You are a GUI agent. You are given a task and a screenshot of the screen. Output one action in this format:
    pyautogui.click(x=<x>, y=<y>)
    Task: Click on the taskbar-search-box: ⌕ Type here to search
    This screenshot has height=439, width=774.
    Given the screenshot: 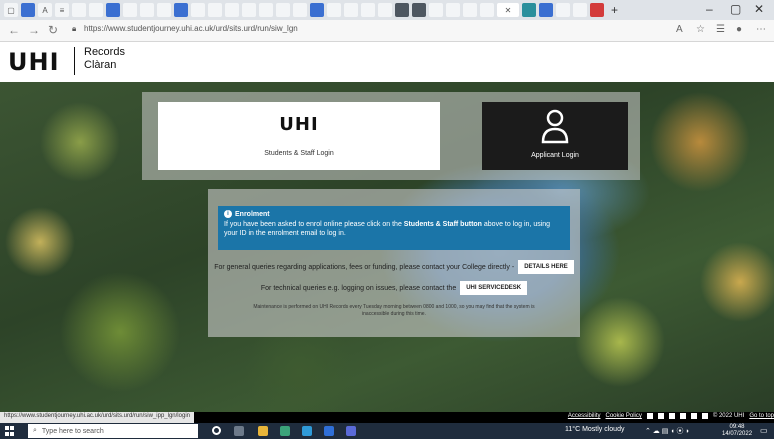 What is the action you would take?
    pyautogui.click(x=113, y=431)
    